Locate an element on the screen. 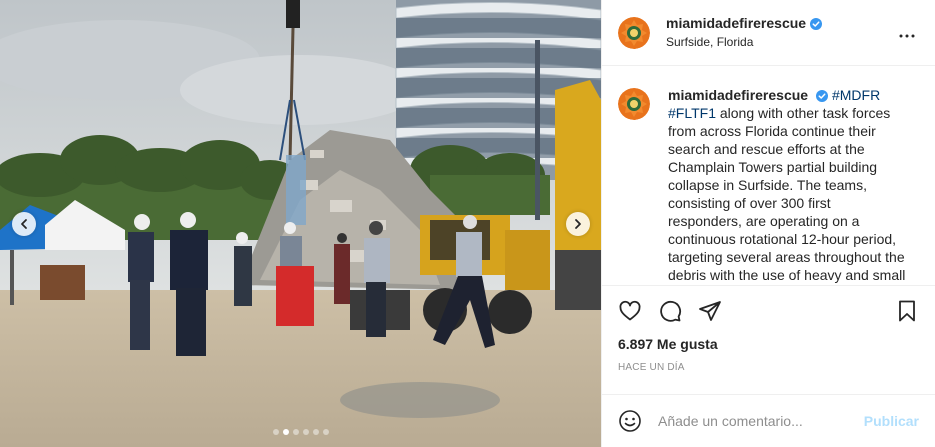  action-bar is located at coordinates (768, 311).